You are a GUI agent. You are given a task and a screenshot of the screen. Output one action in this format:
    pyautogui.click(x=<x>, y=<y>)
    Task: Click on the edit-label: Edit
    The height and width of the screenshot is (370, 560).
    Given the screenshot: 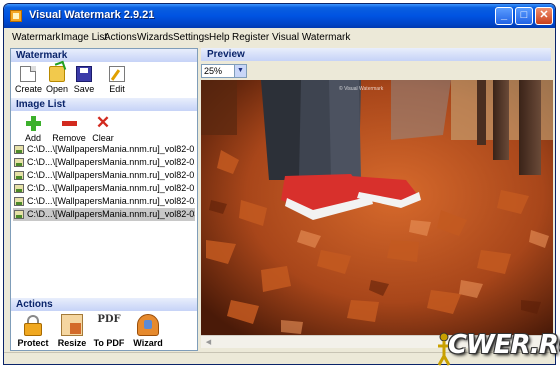 What is the action you would take?
    pyautogui.click(x=117, y=89)
    